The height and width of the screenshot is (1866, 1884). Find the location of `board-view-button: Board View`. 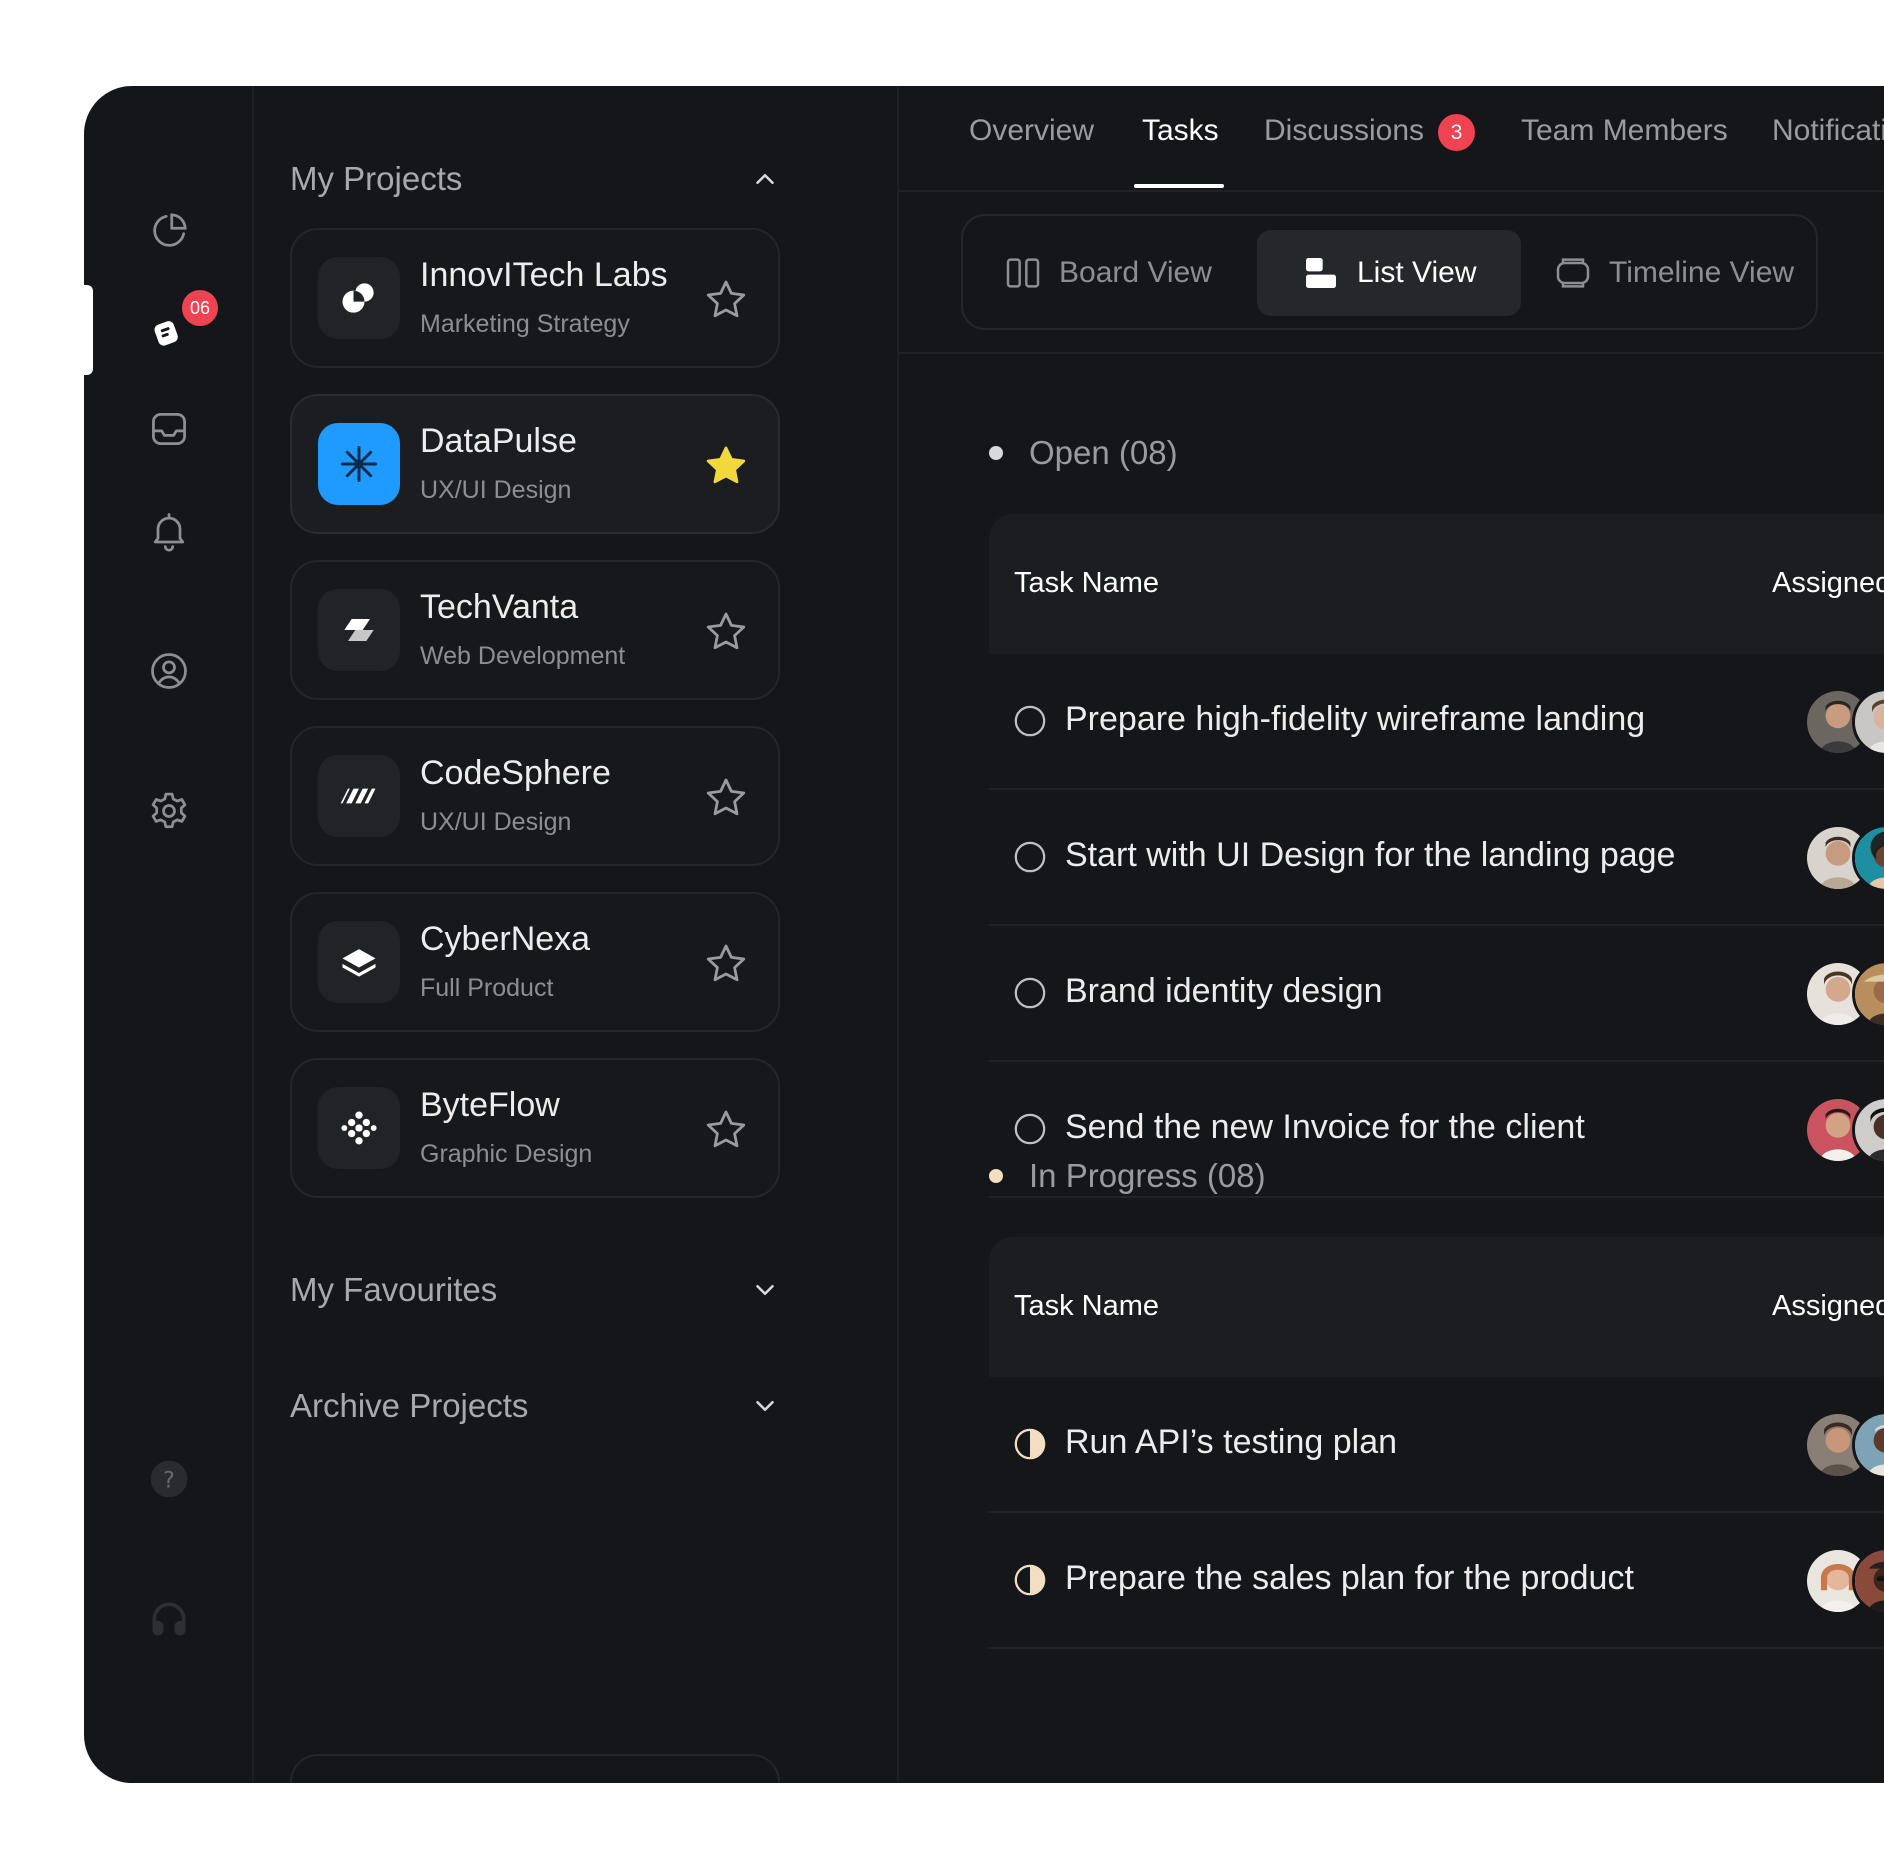

board-view-button: Board View is located at coordinates (1107, 273).